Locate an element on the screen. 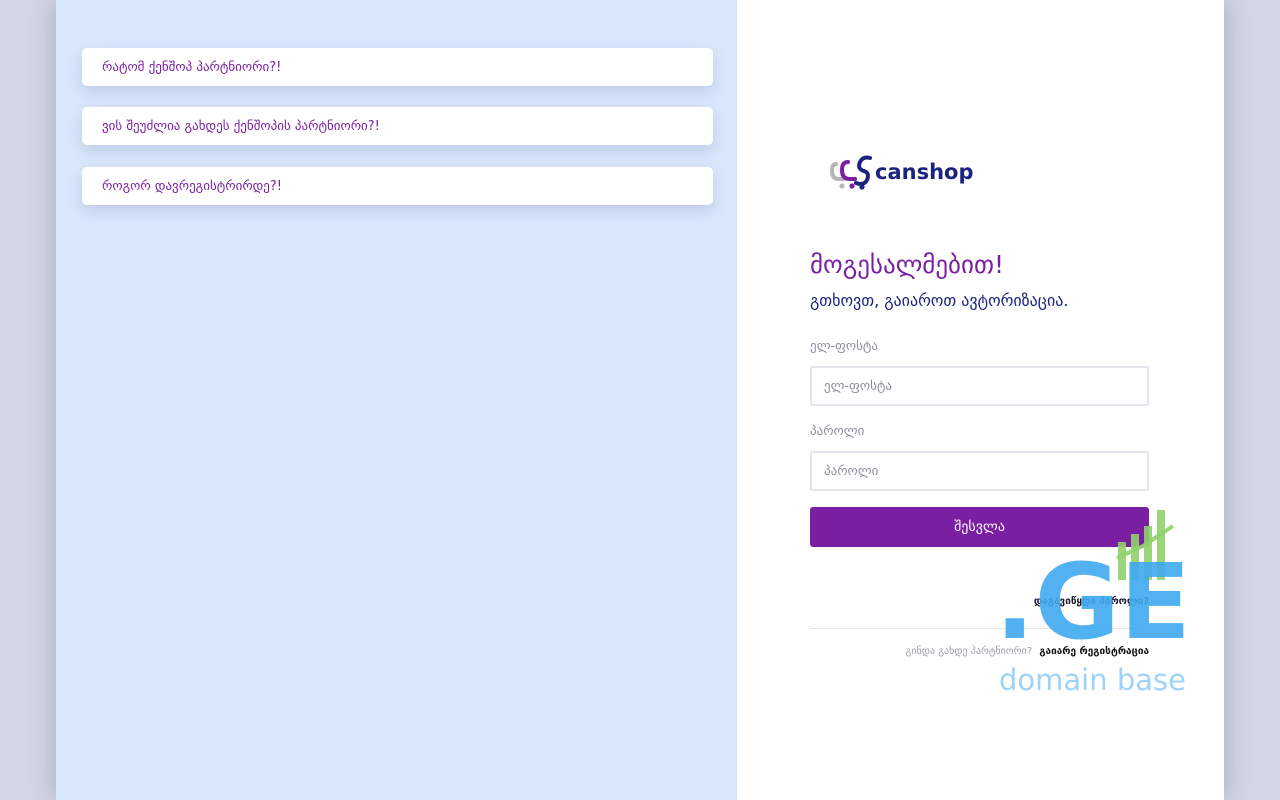 Image resolution: width=1280 pixels, height=800 pixels. faq-item-label: როგორ დავრეგისტრირდე?! is located at coordinates (192, 186).